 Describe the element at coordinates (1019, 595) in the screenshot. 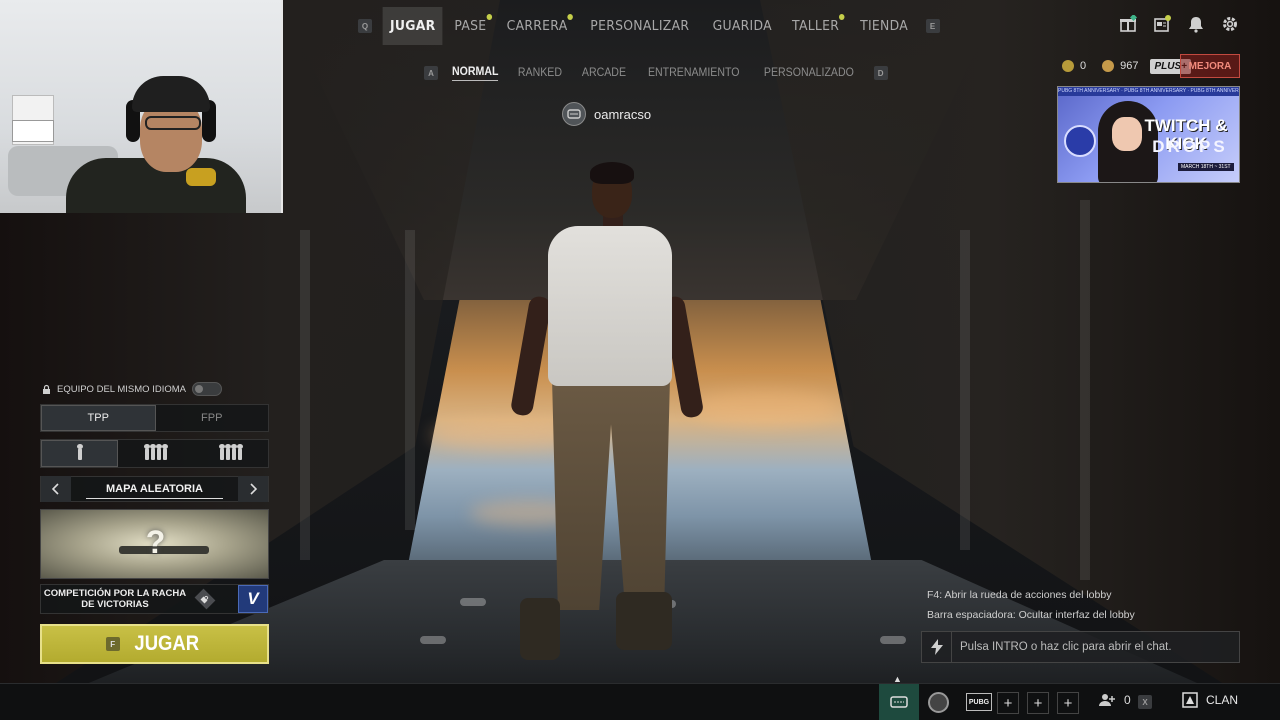

I see `hint-action-wheel: F4: Abrir la rueda de acciones del lobby` at that location.